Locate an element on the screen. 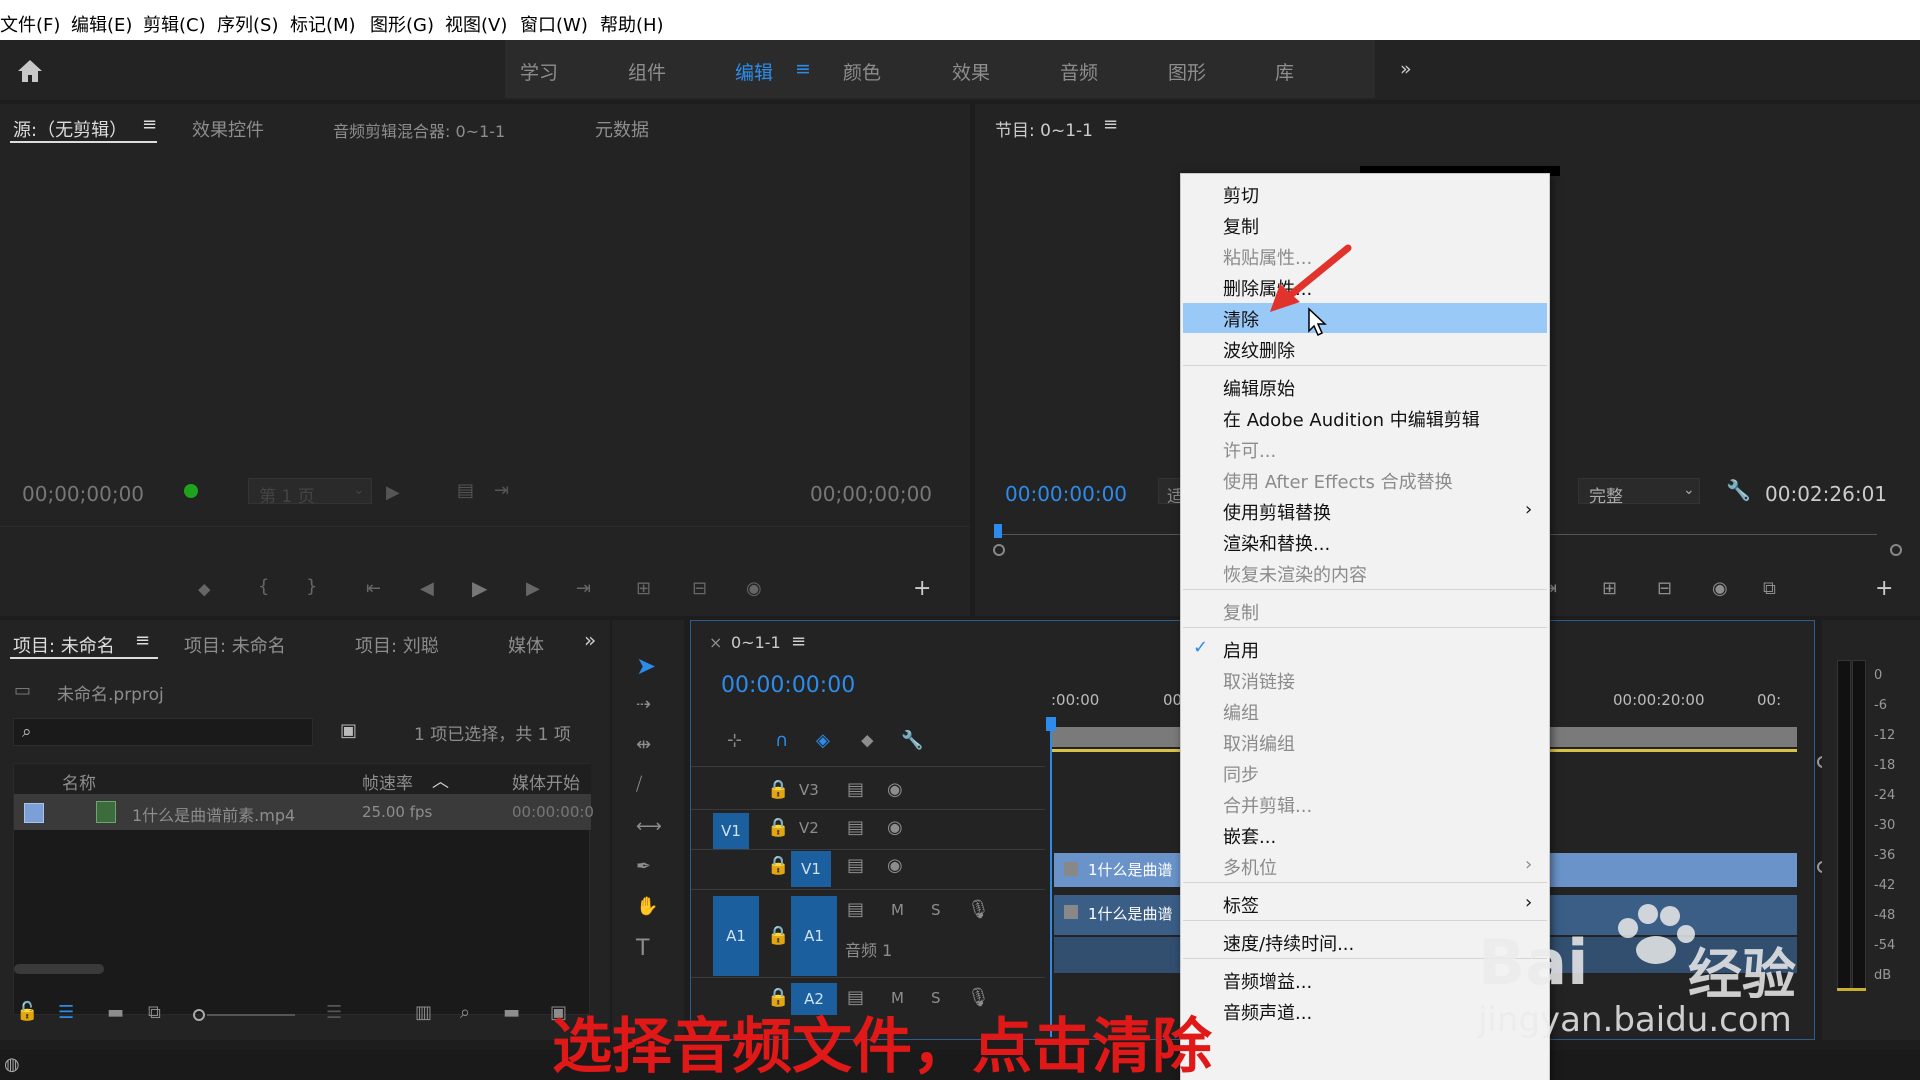  menu-clip: 剪辑(C) is located at coordinates (174, 24).